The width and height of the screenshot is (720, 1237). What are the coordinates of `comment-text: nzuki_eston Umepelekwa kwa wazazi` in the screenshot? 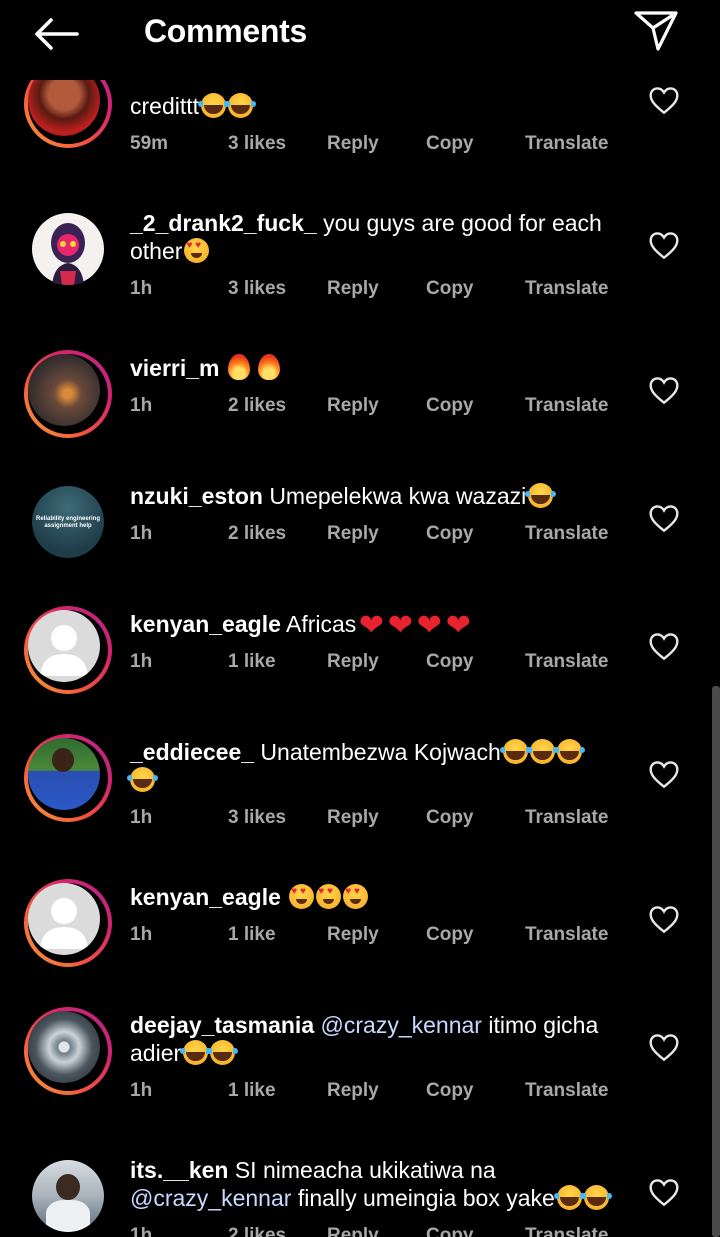 It's located at (380, 496).